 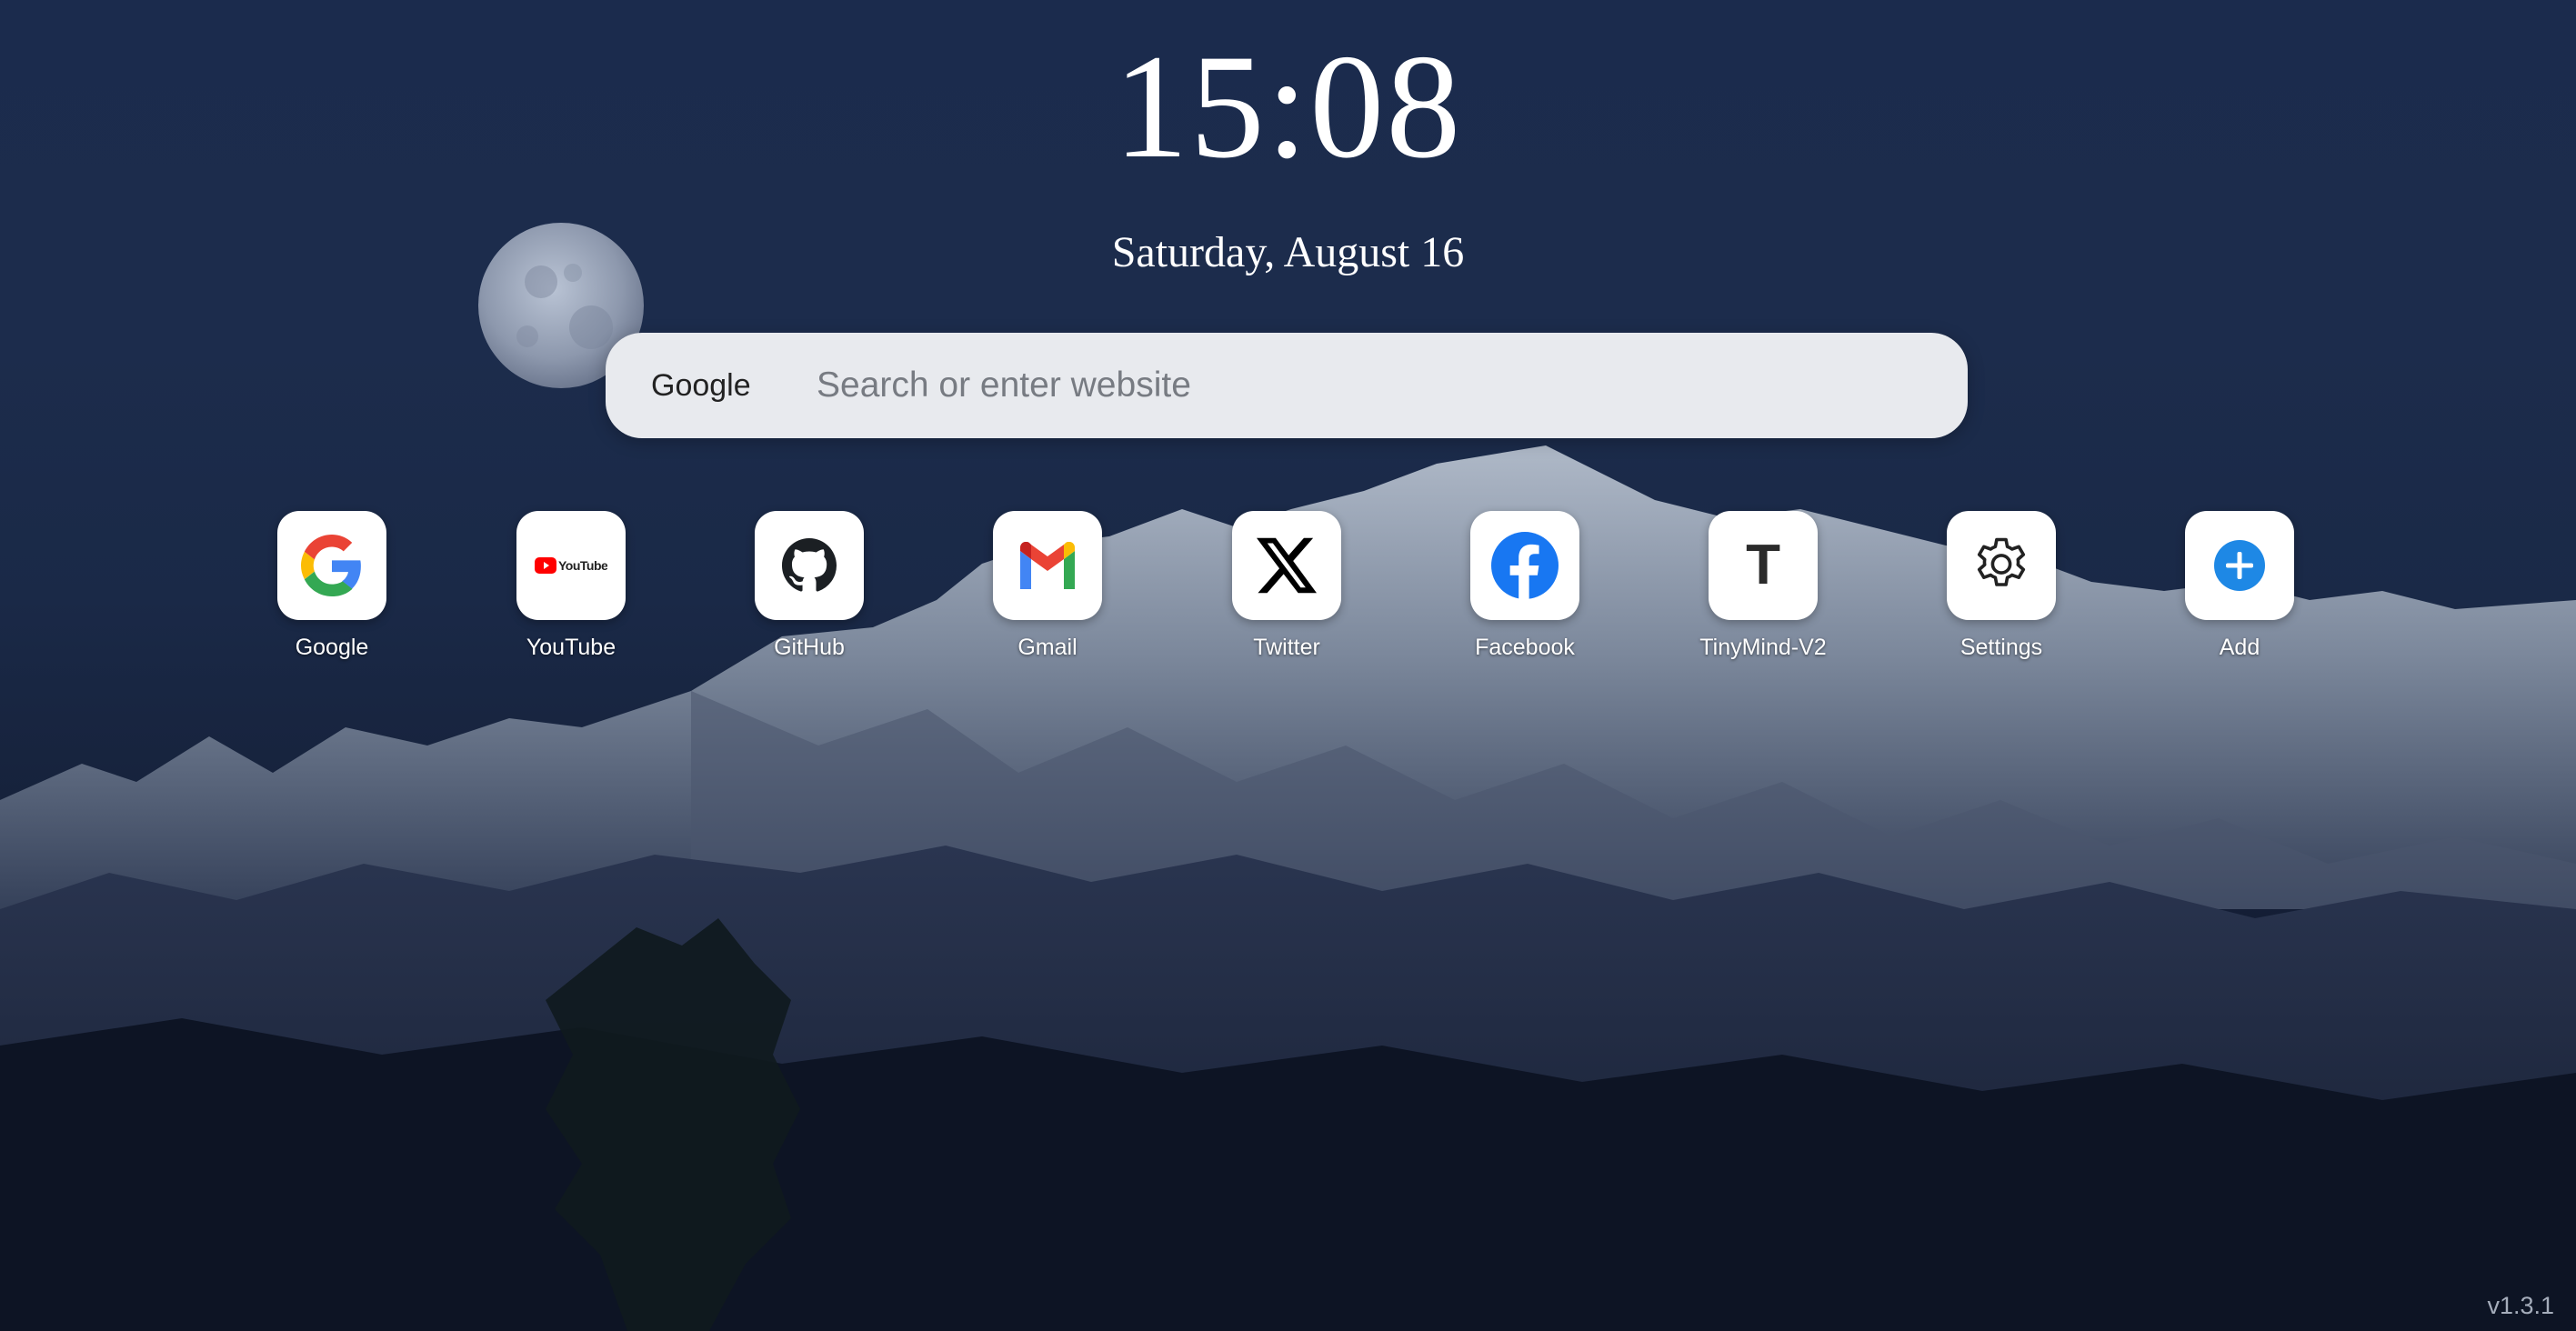 What do you see at coordinates (809, 647) in the screenshot?
I see `shortcut-label: GitHub` at bounding box center [809, 647].